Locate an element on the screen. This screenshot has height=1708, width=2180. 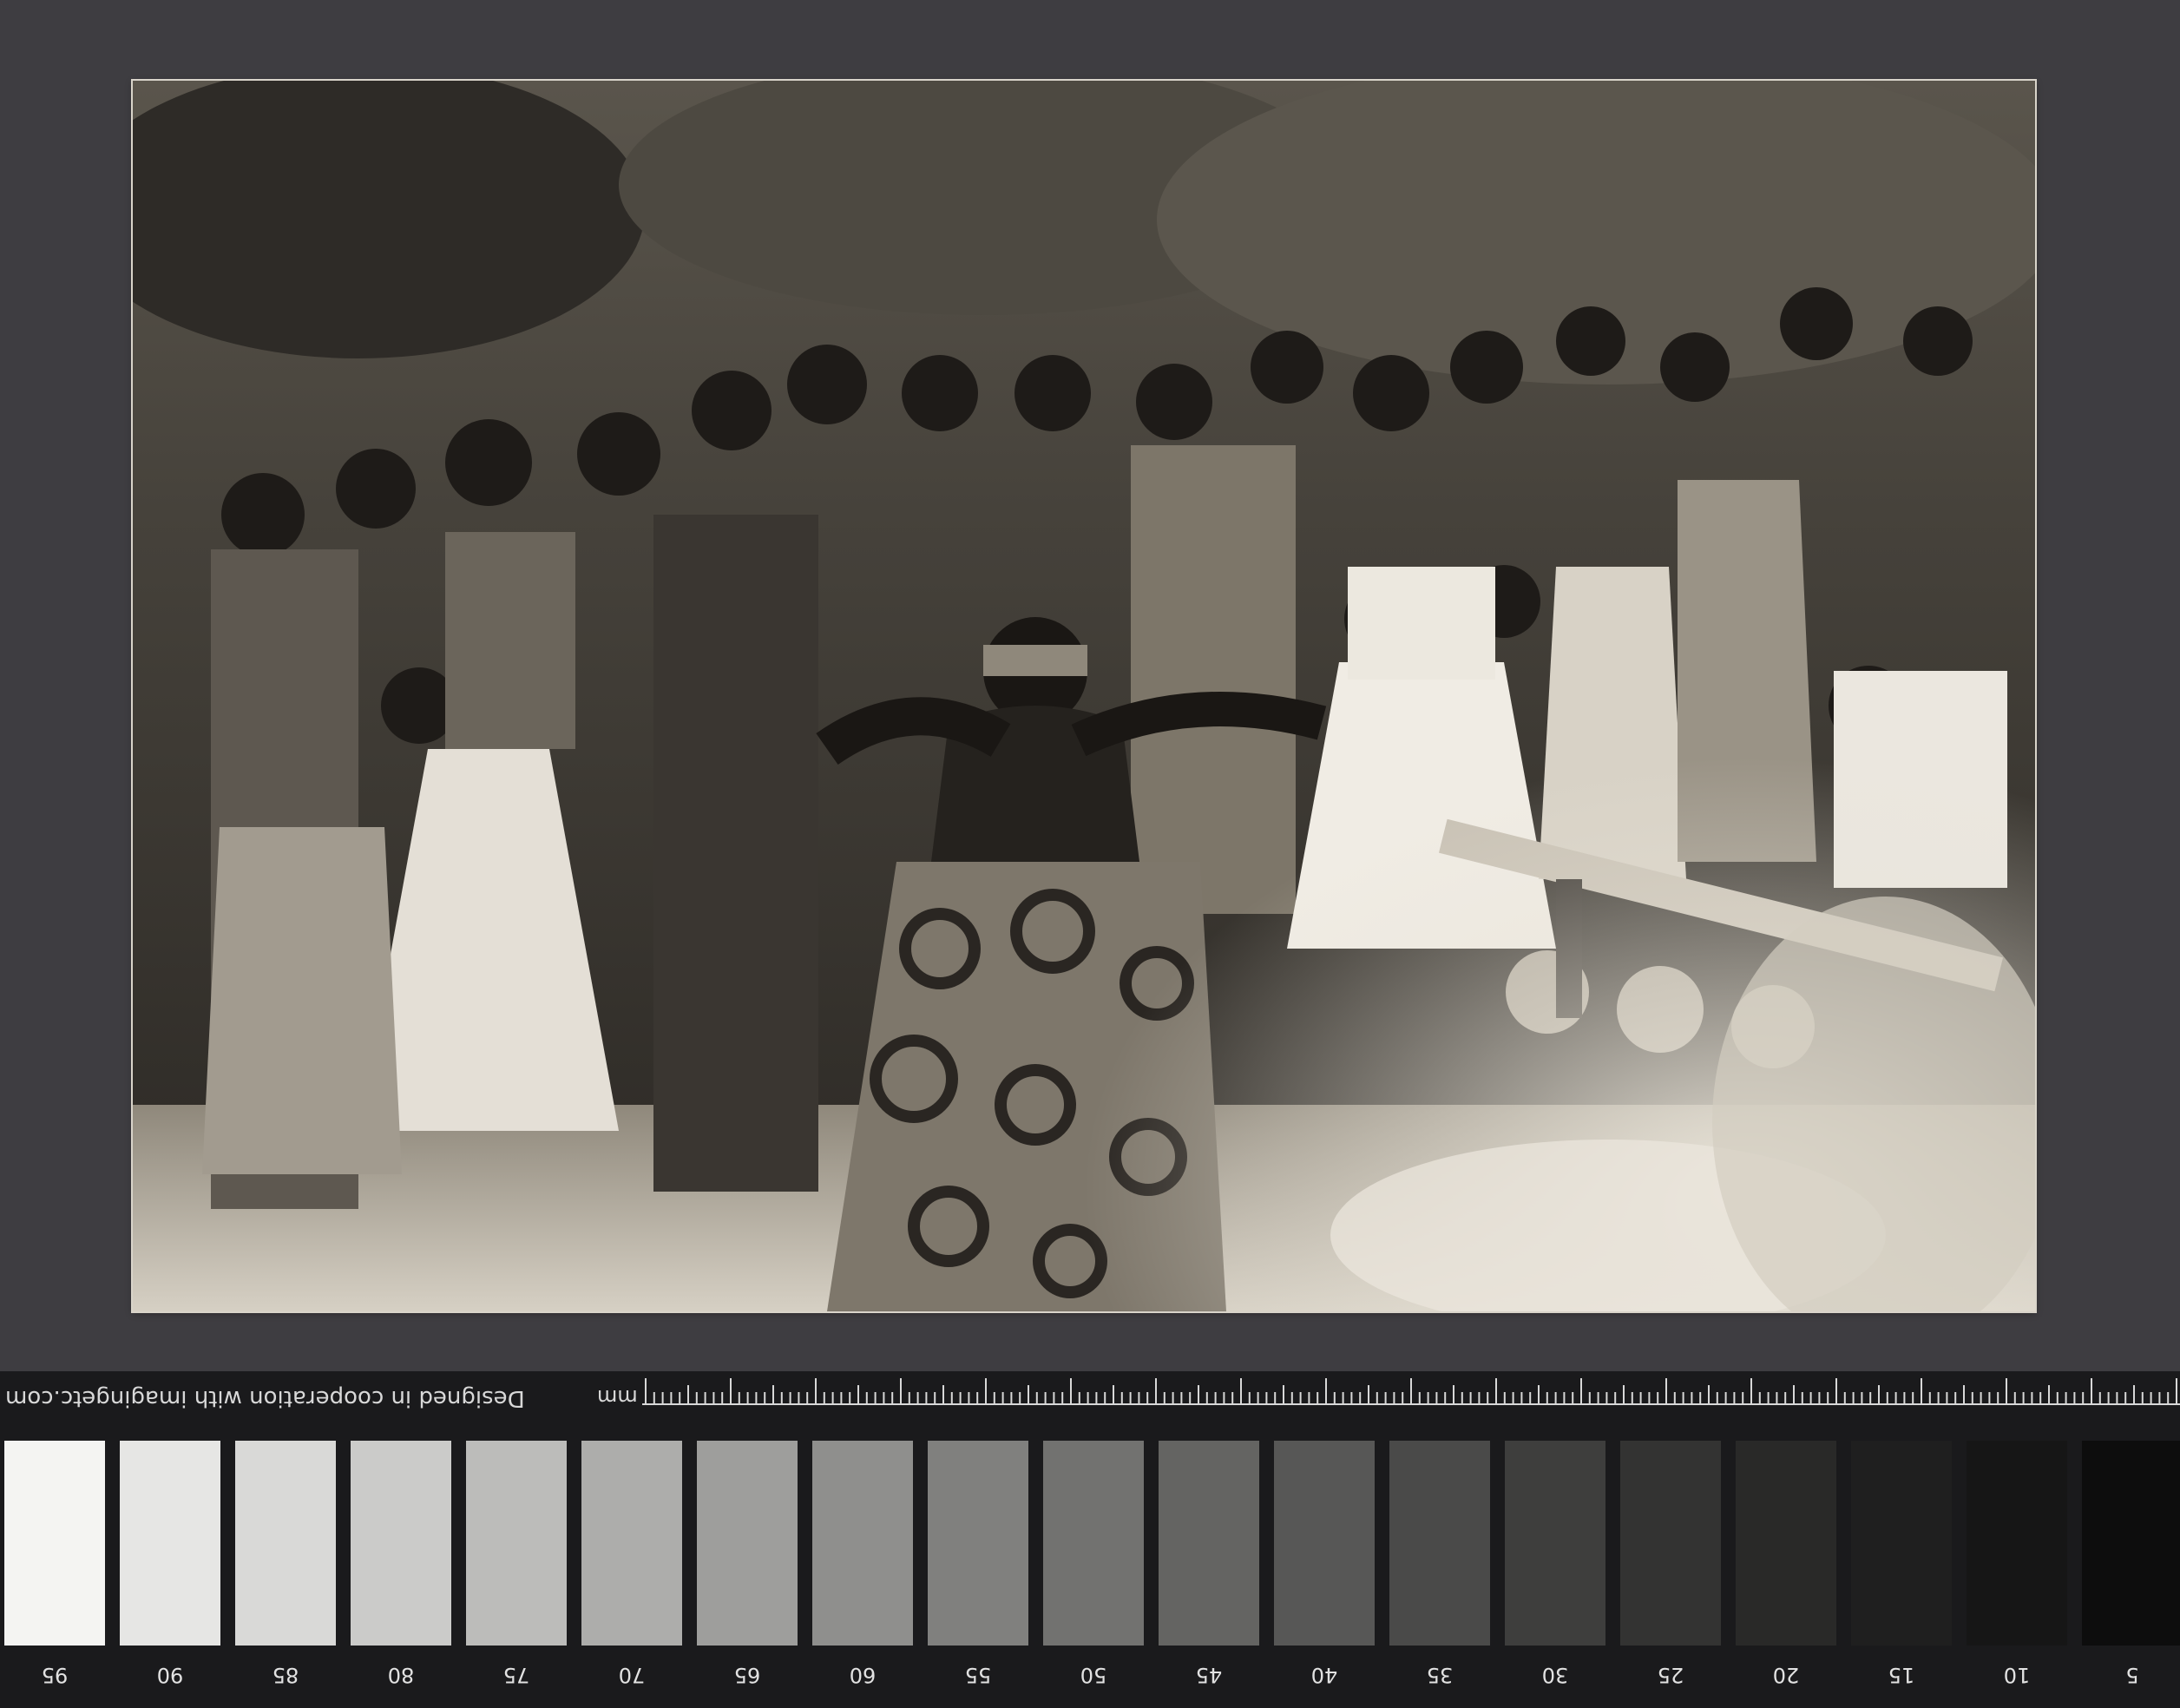
patch-label: 60 is located at coordinates (863, 1675).